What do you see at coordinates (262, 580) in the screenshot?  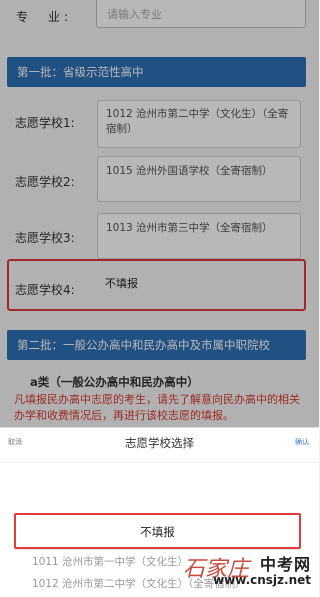 I see `watermark-url: www.cnsjz.net` at bounding box center [262, 580].